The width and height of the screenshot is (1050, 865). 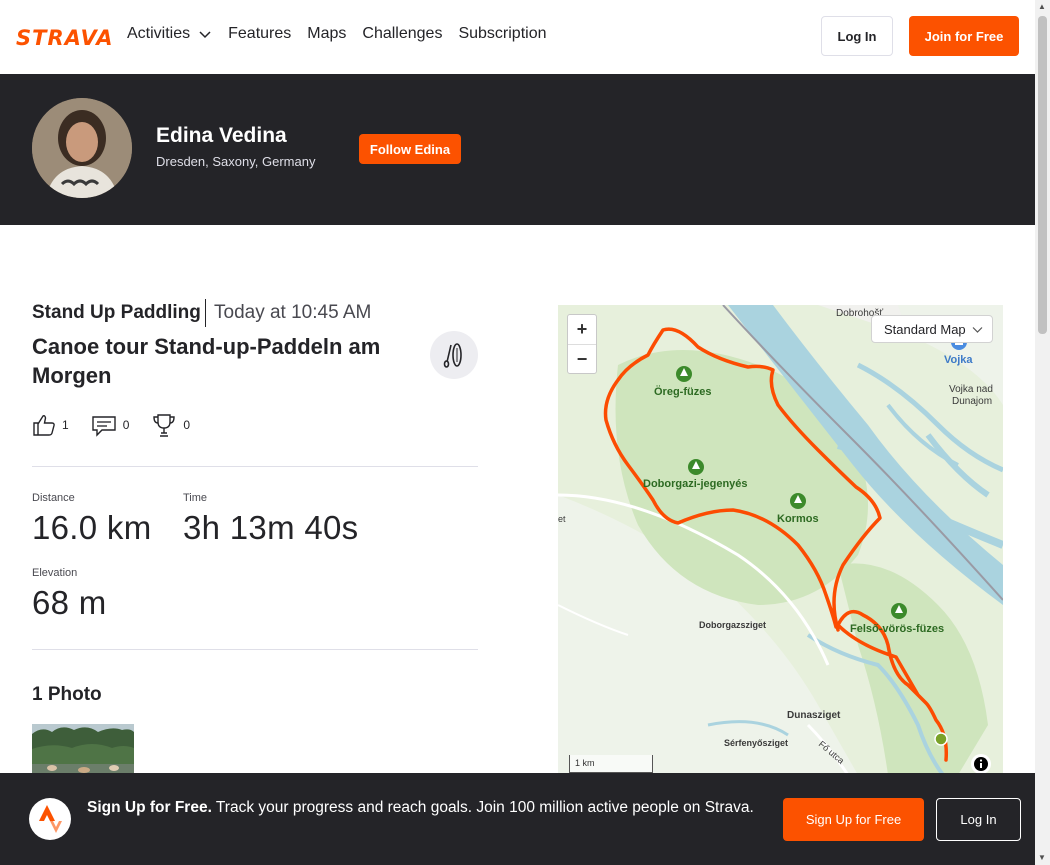 I want to click on kudos-count: 1, so click(x=65, y=425).